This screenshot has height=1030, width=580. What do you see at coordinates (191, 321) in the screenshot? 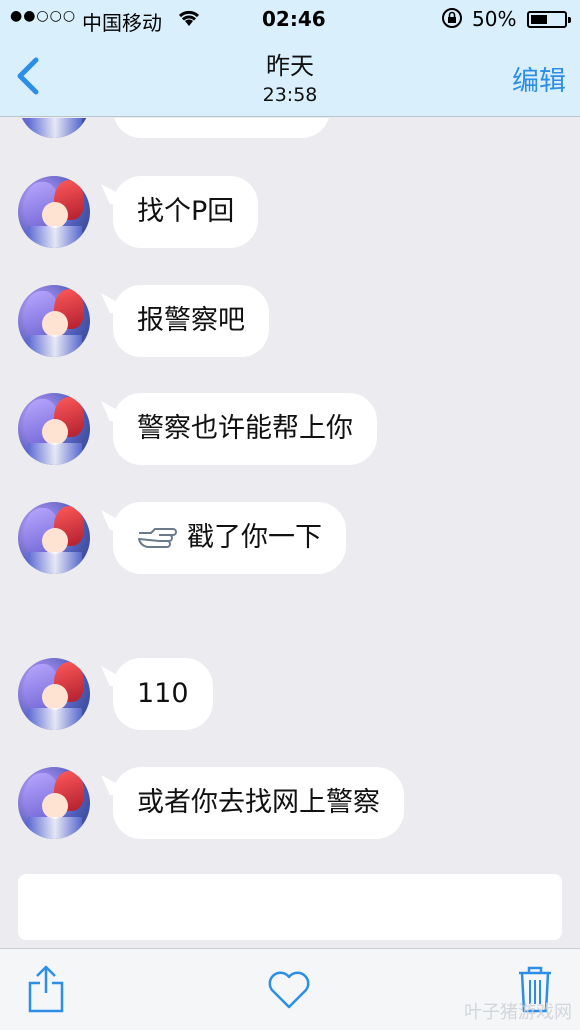
I see `message-bubble: 报警察吧` at bounding box center [191, 321].